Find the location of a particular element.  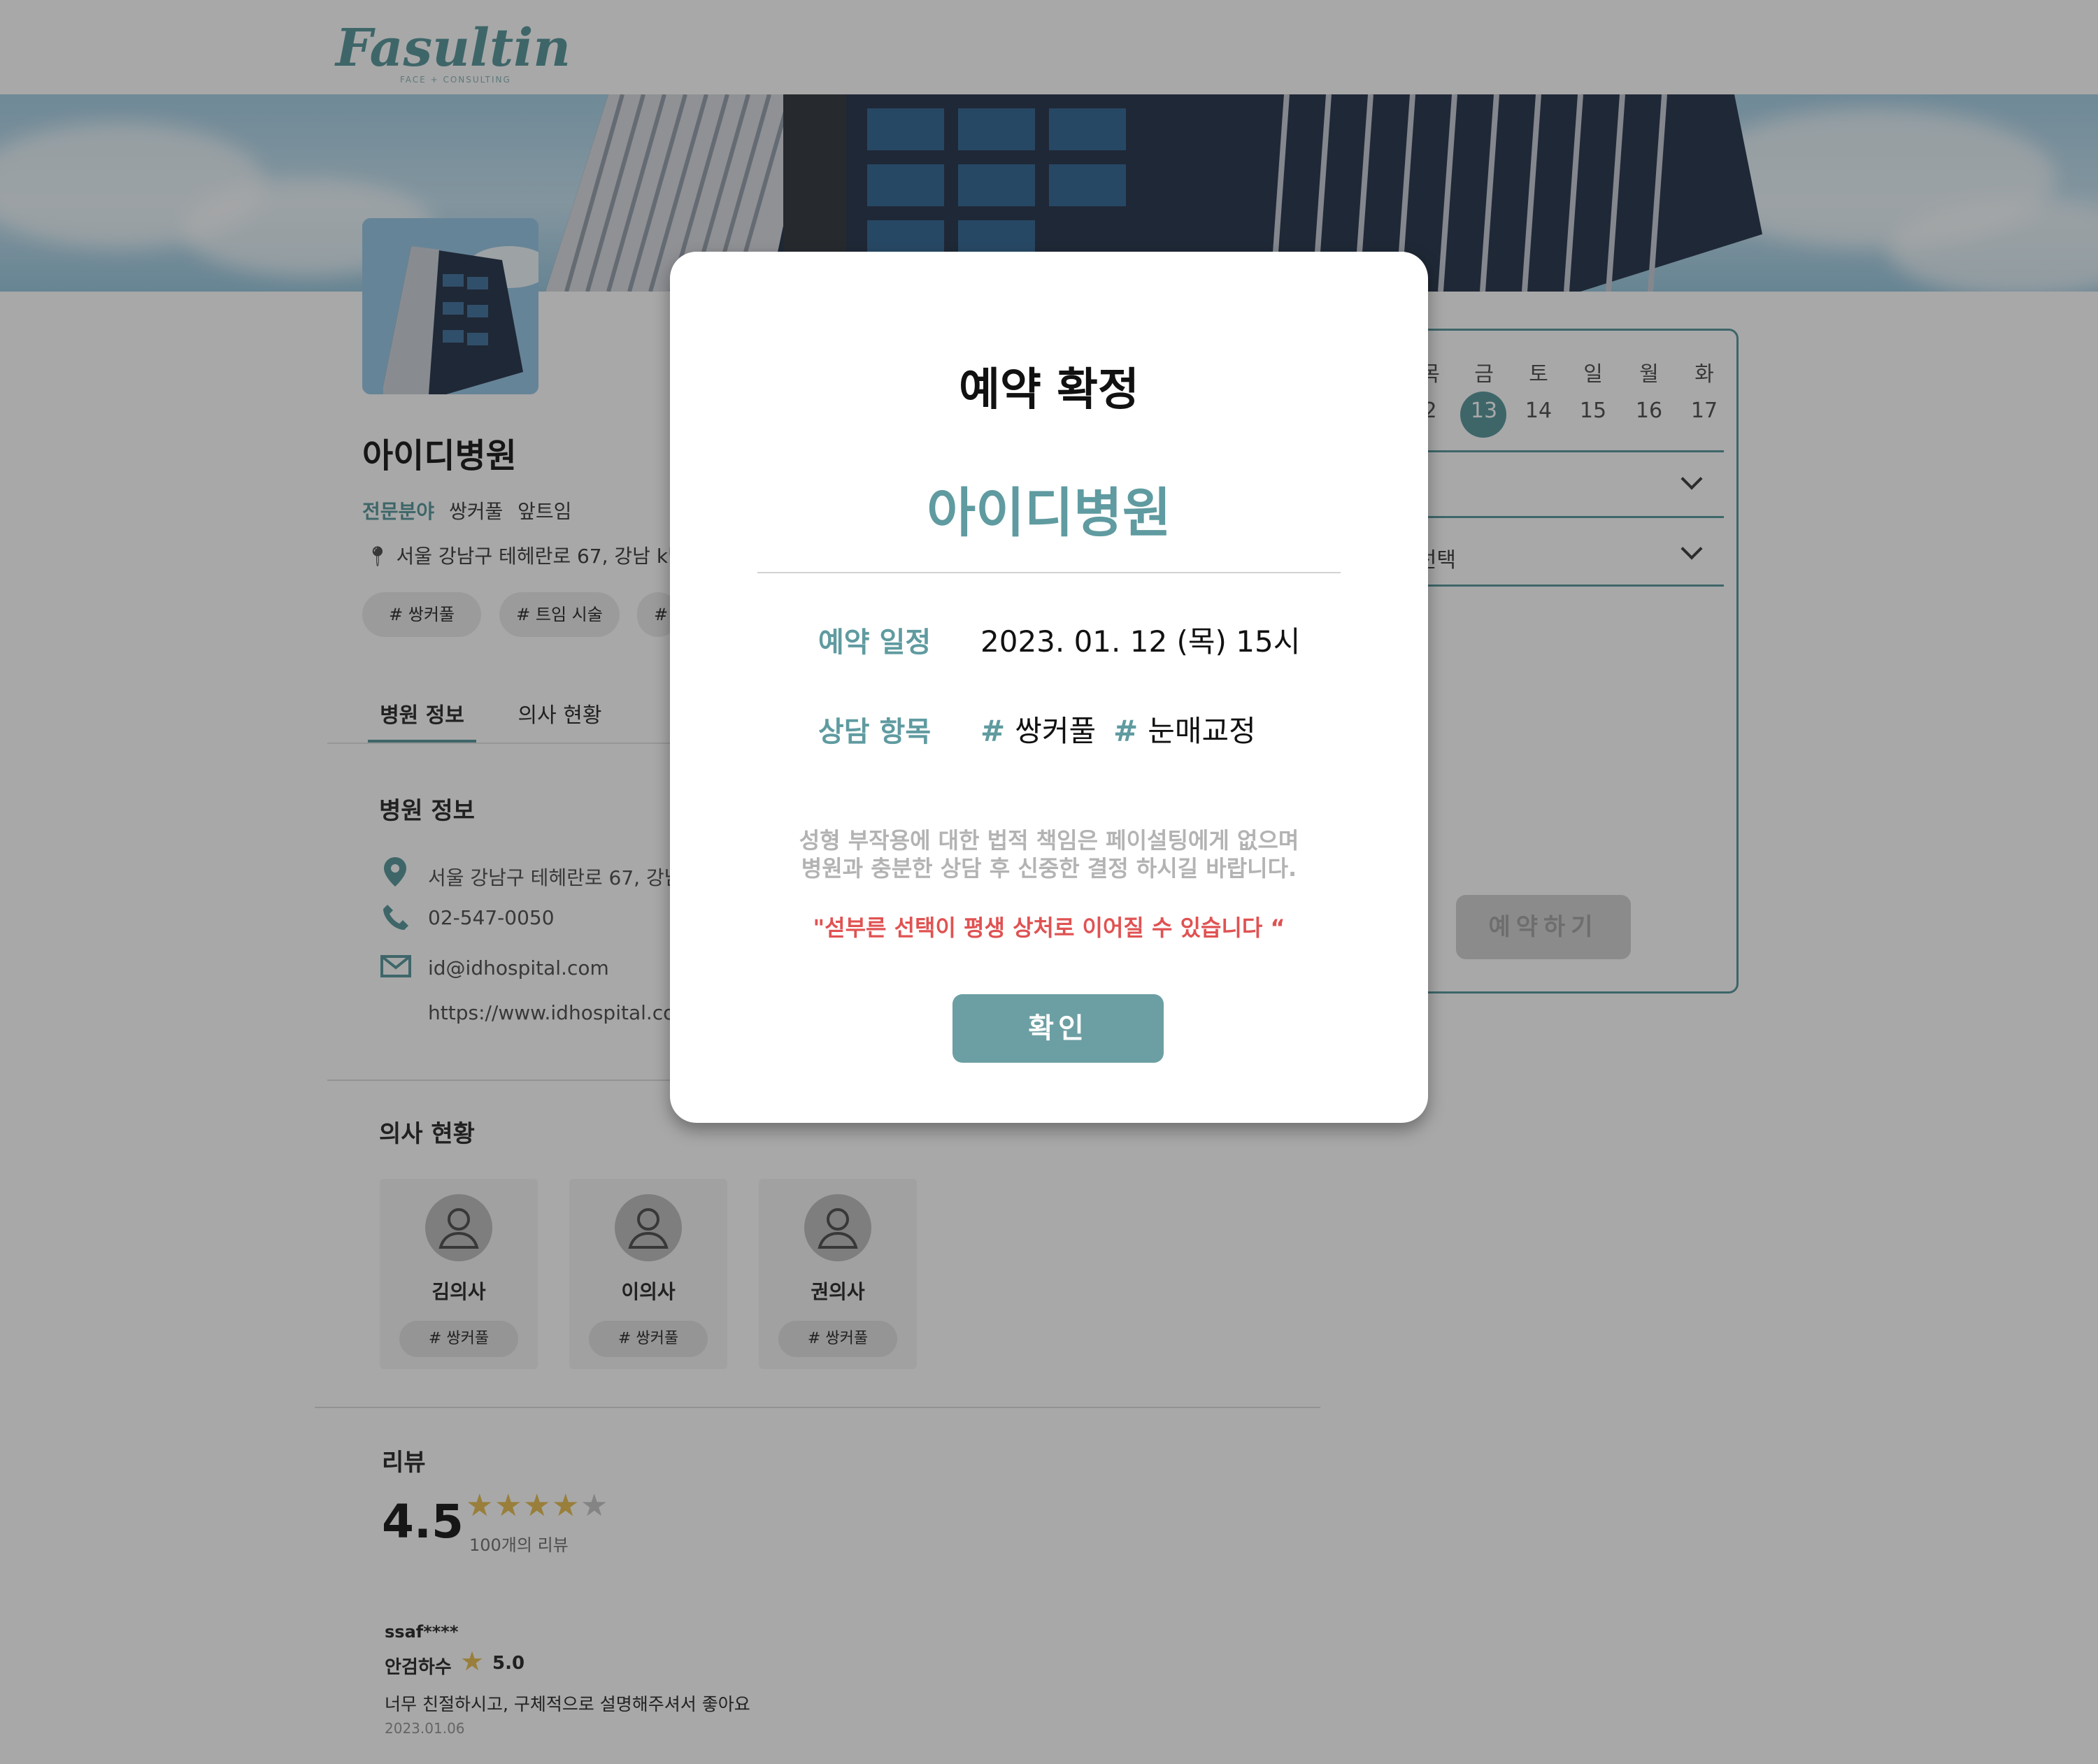

confirm-button: 확인 is located at coordinates (1058, 1028).